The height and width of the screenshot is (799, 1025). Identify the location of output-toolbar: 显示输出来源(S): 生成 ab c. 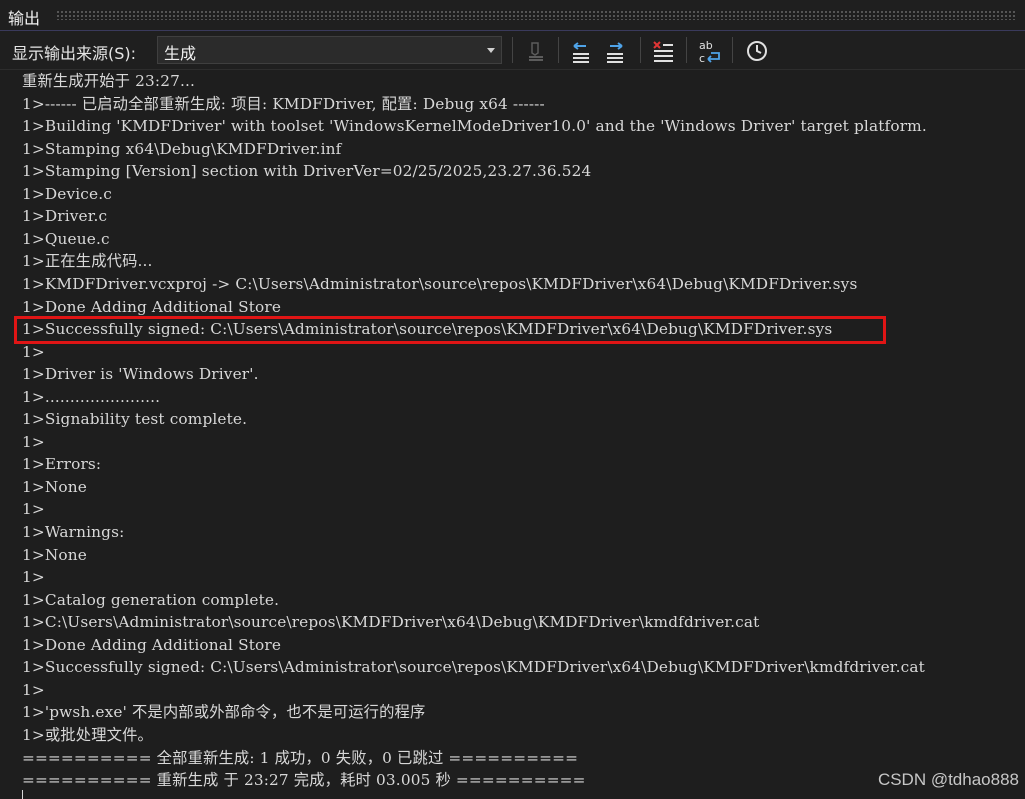
(512, 50).